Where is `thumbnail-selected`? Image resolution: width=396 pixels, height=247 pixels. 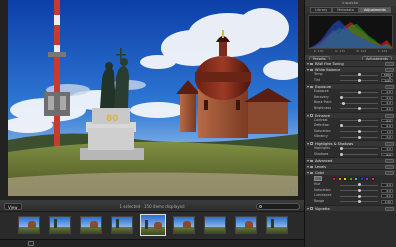 thumbnail-selected is located at coordinates (153, 225).